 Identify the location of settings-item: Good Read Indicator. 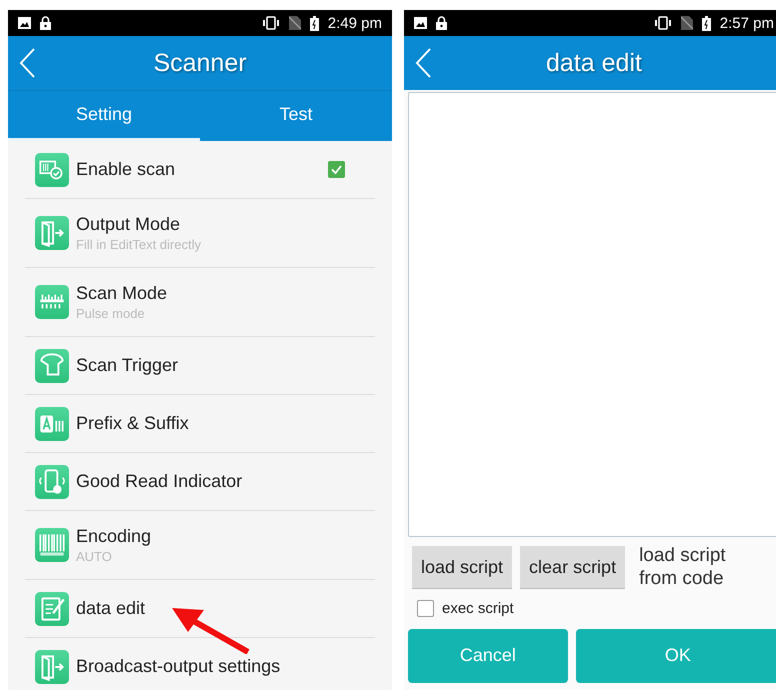
(200, 482).